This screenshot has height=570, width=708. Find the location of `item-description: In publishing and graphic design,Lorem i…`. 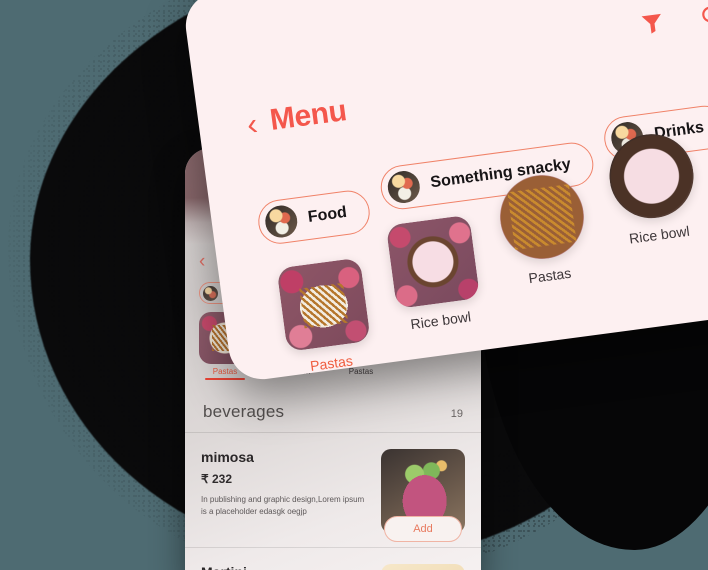

item-description: In publishing and graphic design,Lorem i… is located at coordinates (283, 505).